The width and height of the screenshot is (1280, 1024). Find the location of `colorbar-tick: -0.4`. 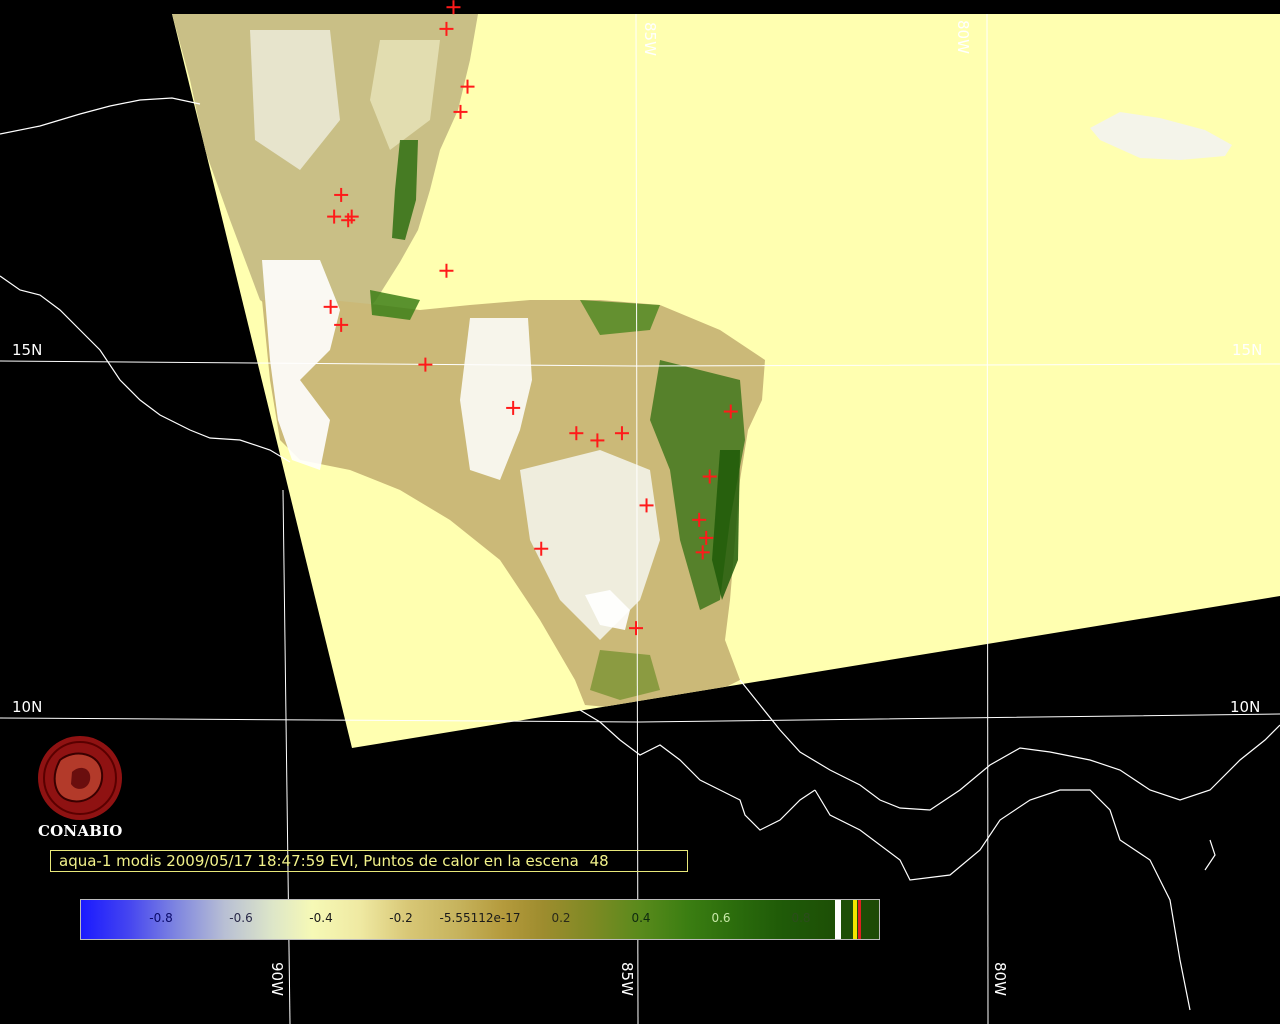

colorbar-tick: -0.4 is located at coordinates (321, 918).